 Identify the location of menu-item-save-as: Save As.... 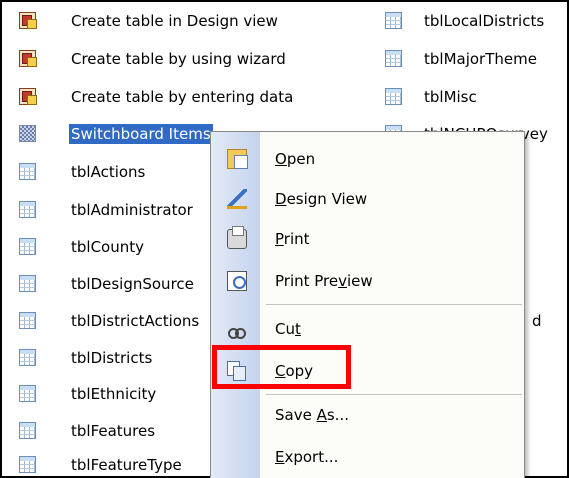
(367, 415).